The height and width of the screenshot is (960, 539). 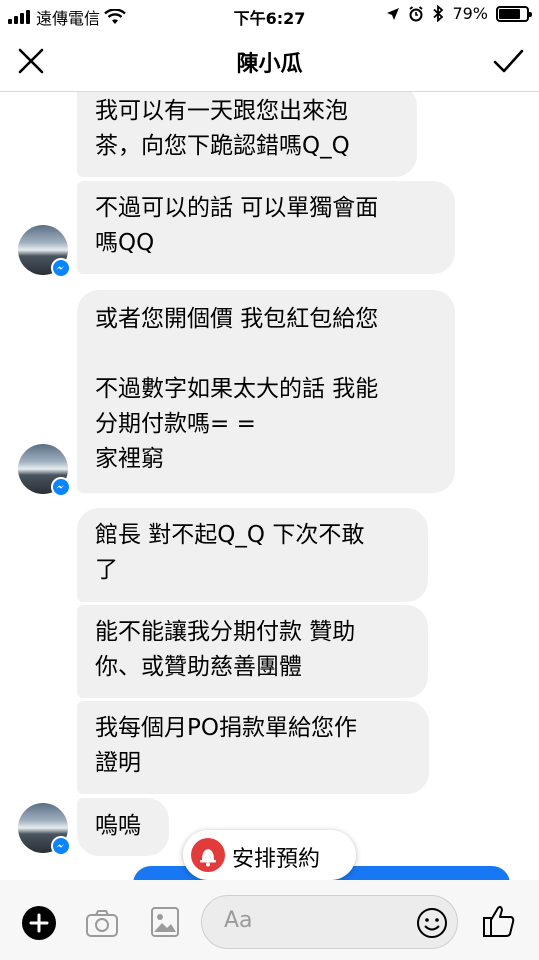 What do you see at coordinates (102, 923) in the screenshot?
I see `camera-icon` at bounding box center [102, 923].